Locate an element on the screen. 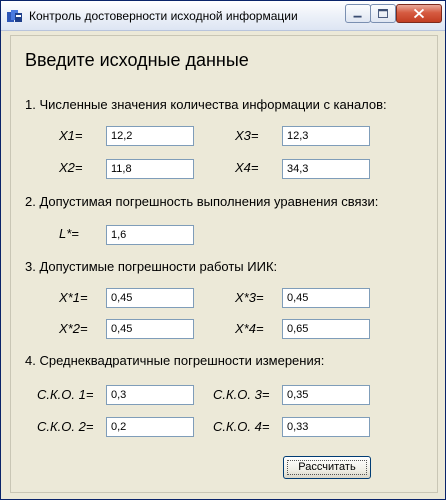  label-sko2: С.К.О. 2= is located at coordinates (65, 426).